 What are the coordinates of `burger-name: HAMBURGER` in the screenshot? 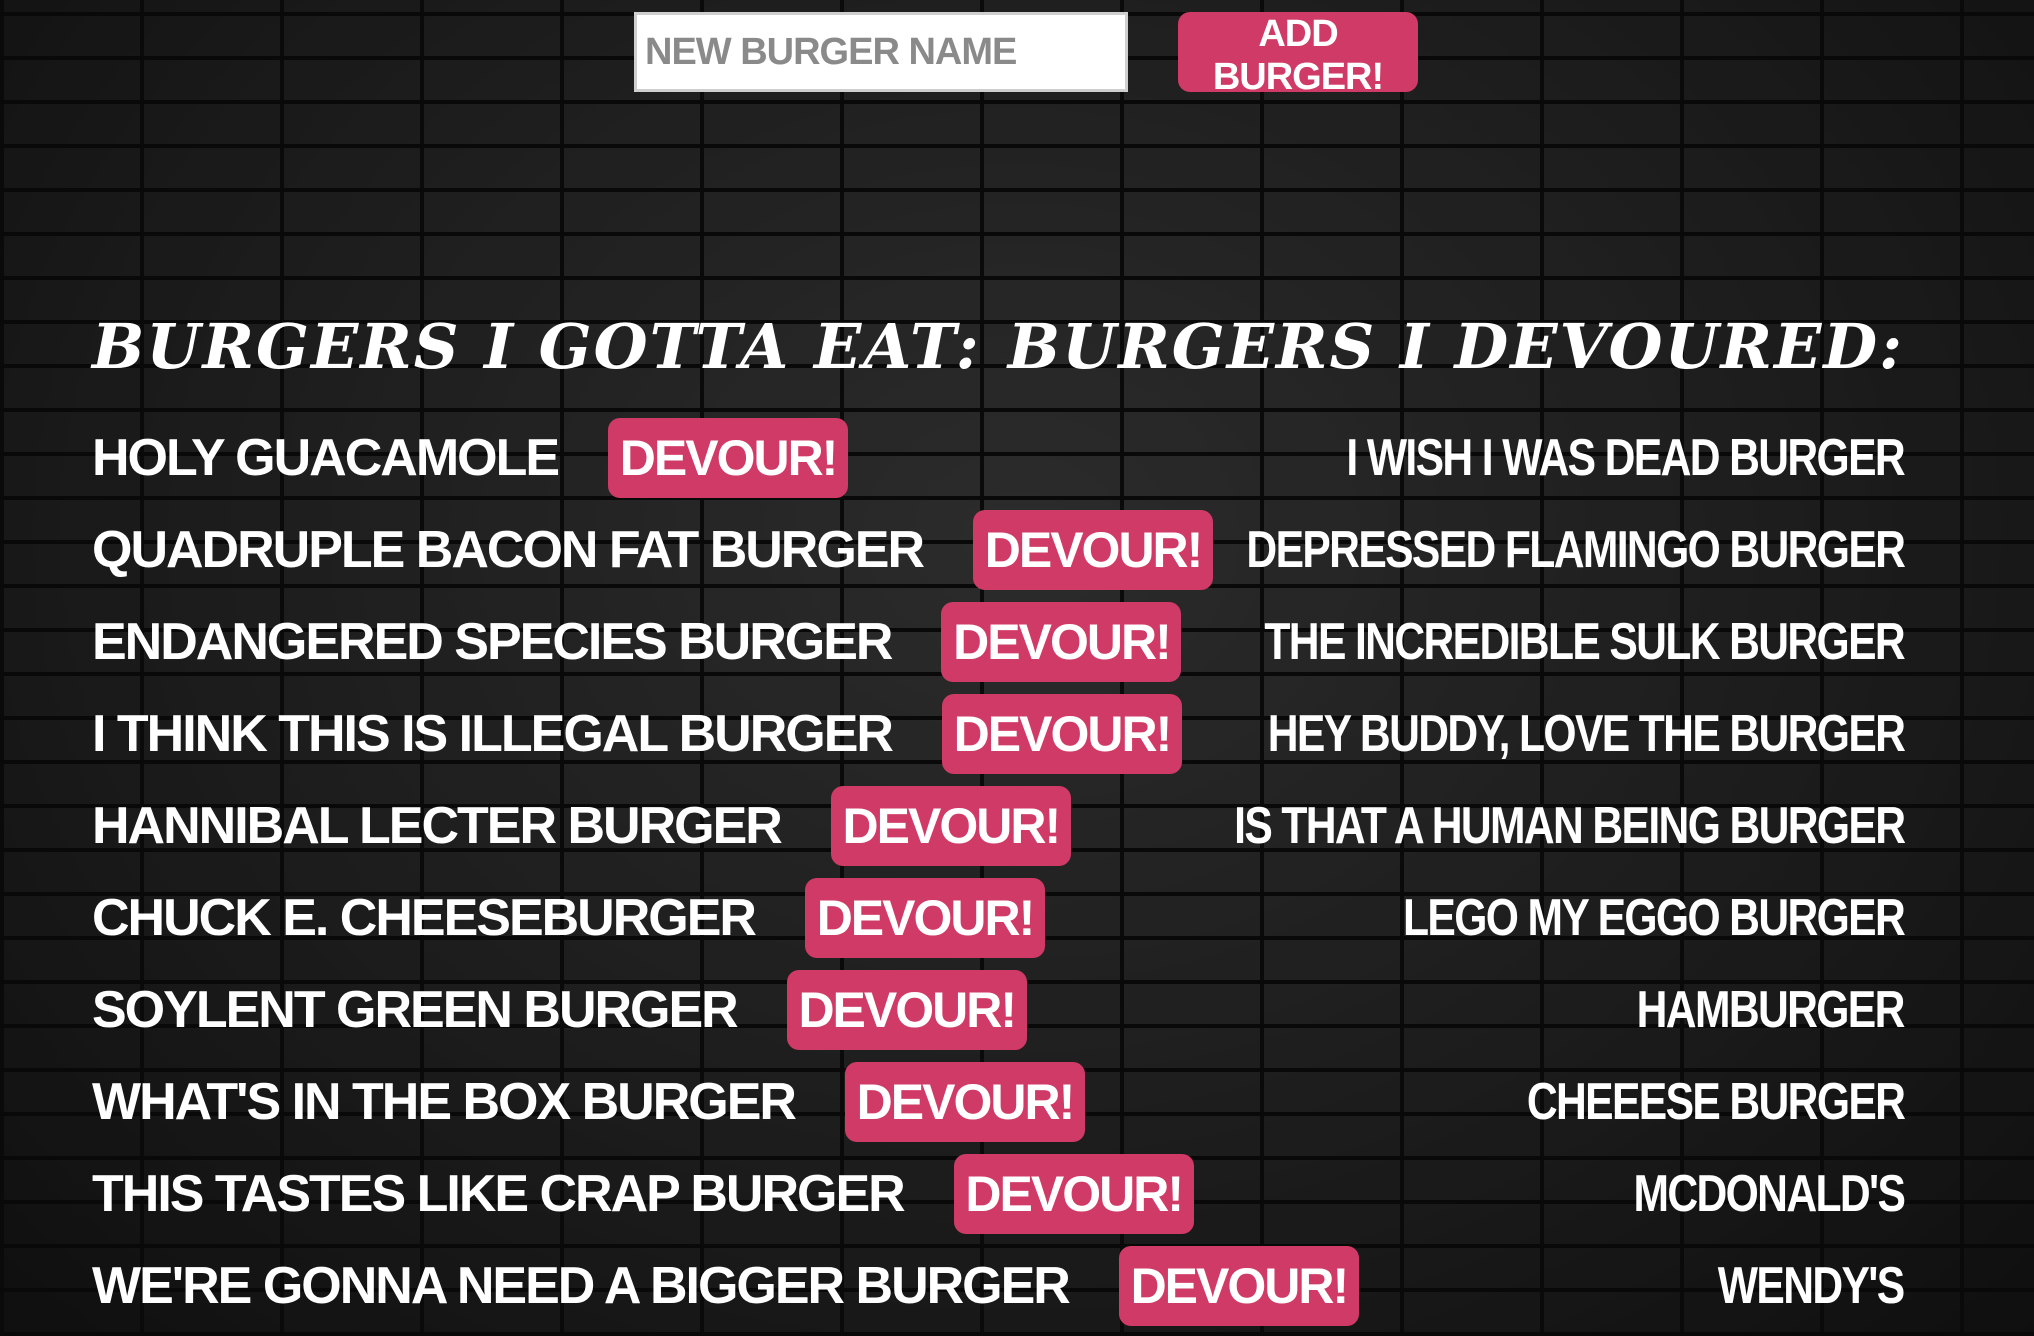 It's located at (1771, 1010).